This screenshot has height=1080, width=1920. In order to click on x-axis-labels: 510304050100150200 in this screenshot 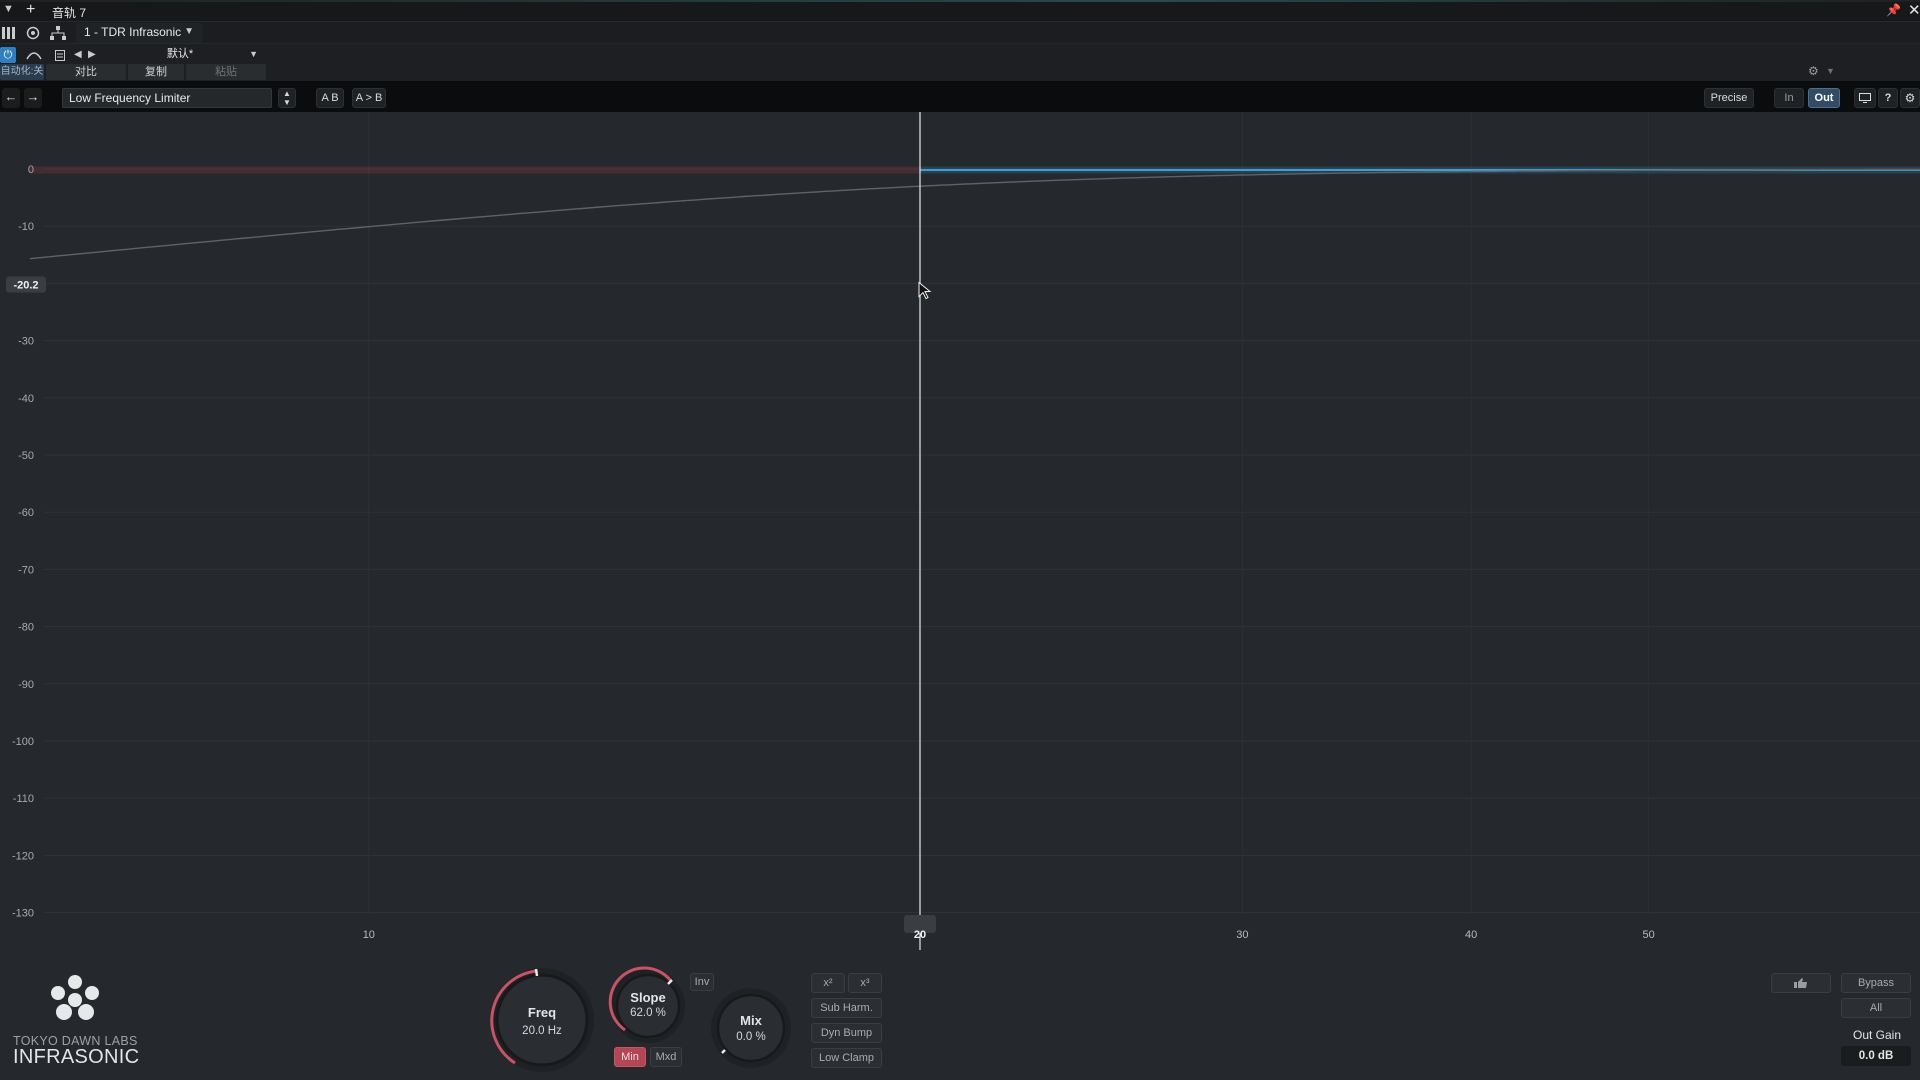, I will do `click(1009, 935)`.